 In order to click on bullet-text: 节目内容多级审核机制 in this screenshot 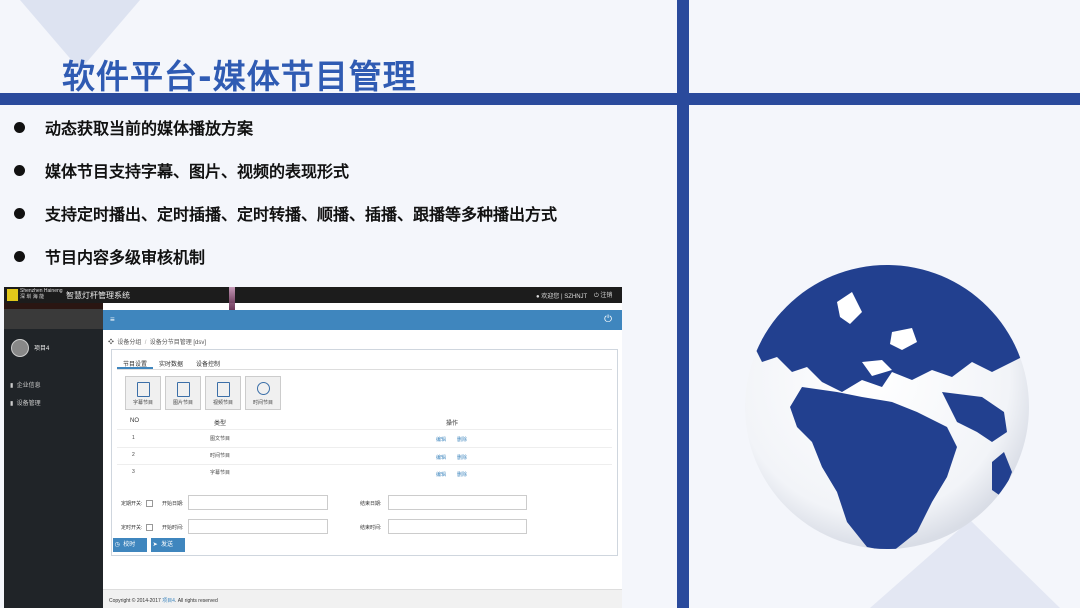, I will do `click(125, 257)`.